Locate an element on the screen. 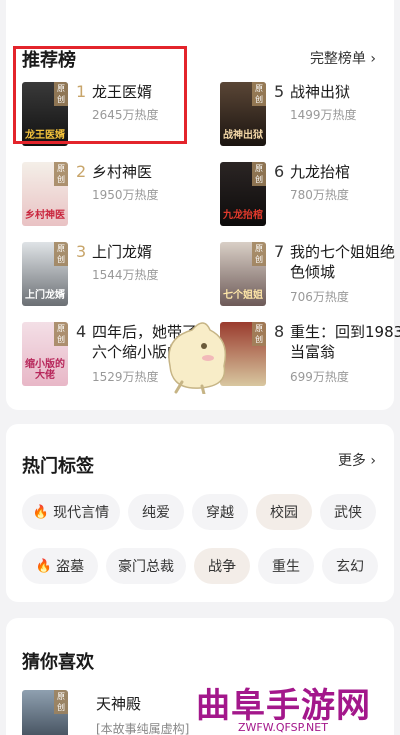 Image resolution: width=400 pixels, height=735 pixels. book-title: 九龙抬棺 is located at coordinates (320, 172).